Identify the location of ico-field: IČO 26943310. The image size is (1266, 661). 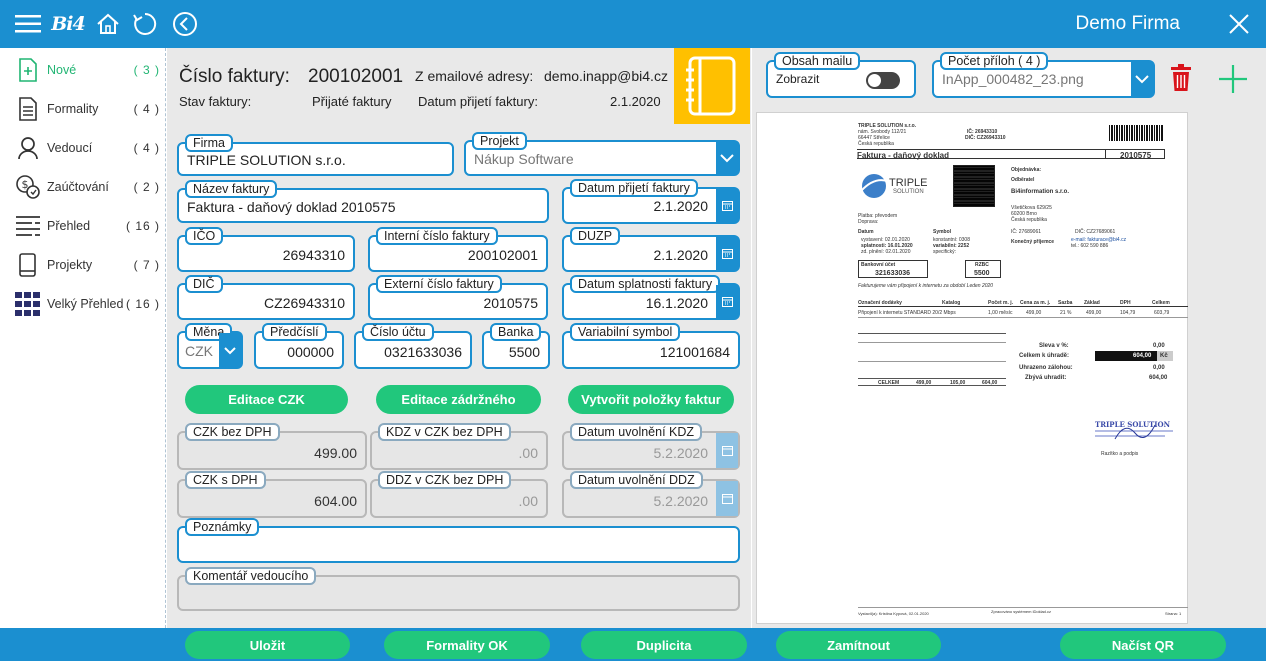
(266, 249).